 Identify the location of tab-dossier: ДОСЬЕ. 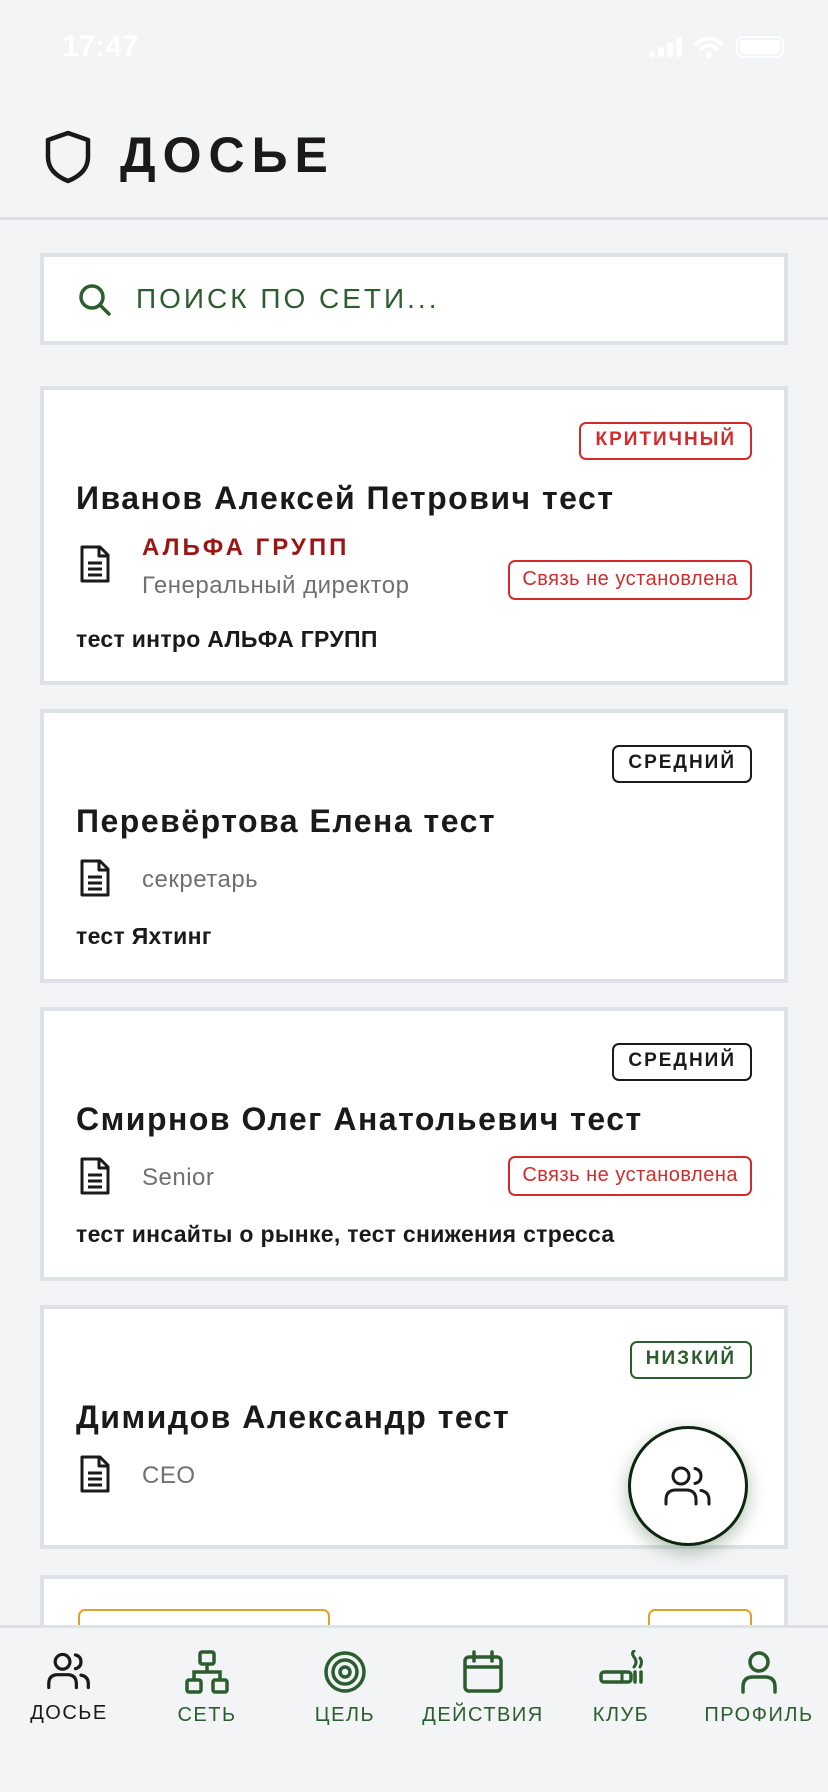
(69, 1687).